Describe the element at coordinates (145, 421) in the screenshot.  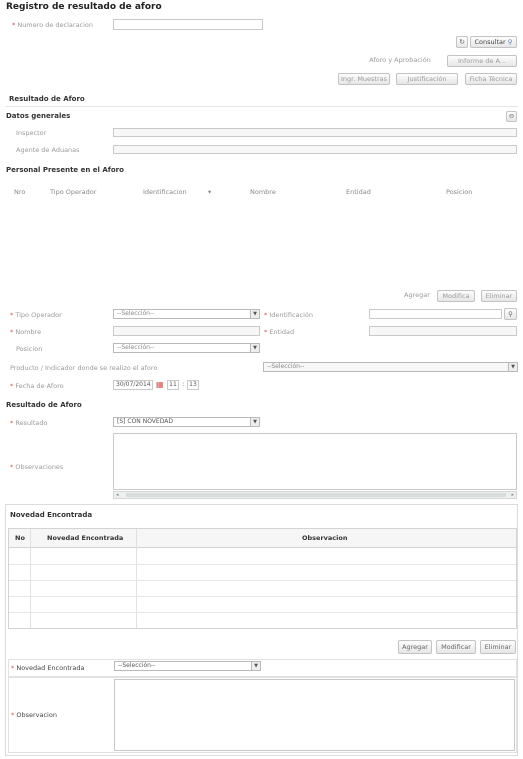
I see `resultado-value: [S] CON NOVEDAD` at that location.